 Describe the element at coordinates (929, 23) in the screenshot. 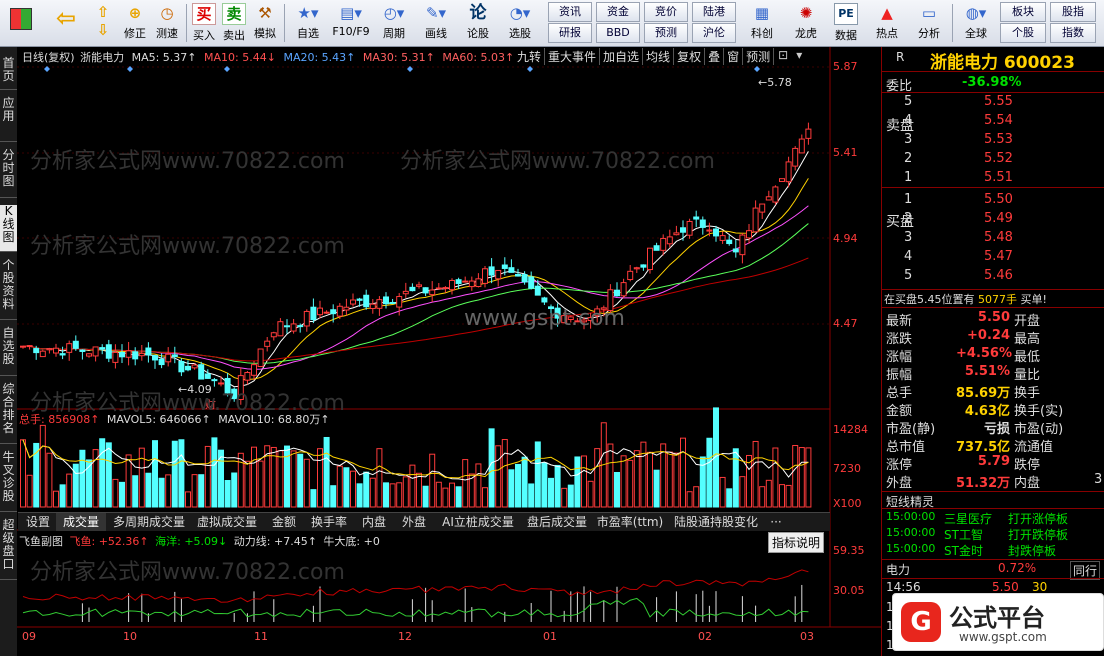

I see `analysis-button: ▭ 分析` at that location.